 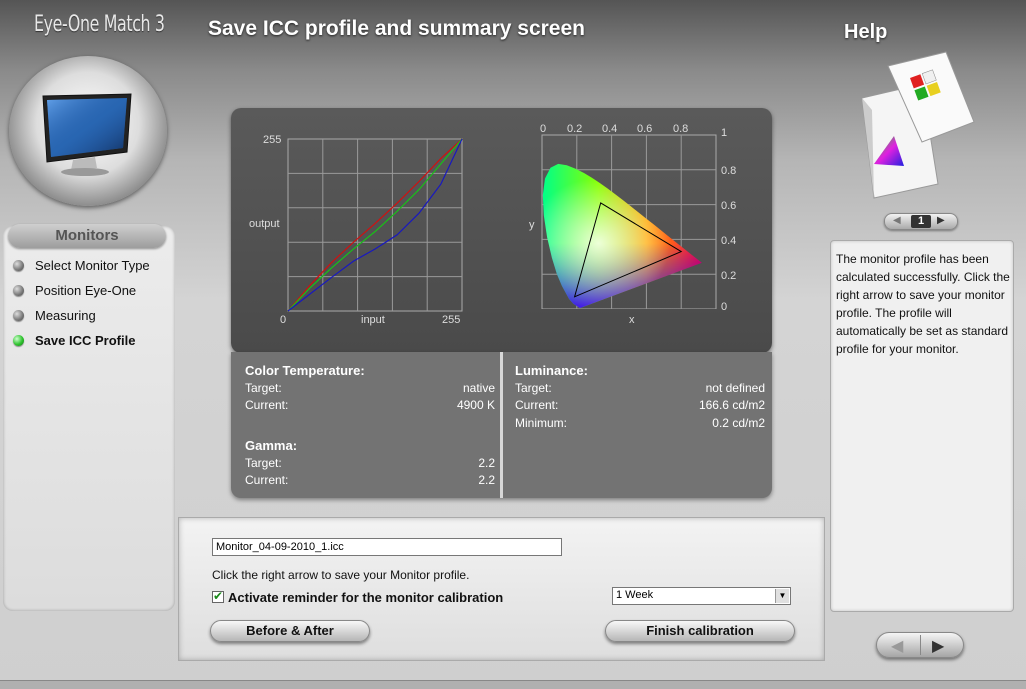 What do you see at coordinates (305, 370) in the screenshot?
I see `color-temperature-heading: Color Temperature:` at bounding box center [305, 370].